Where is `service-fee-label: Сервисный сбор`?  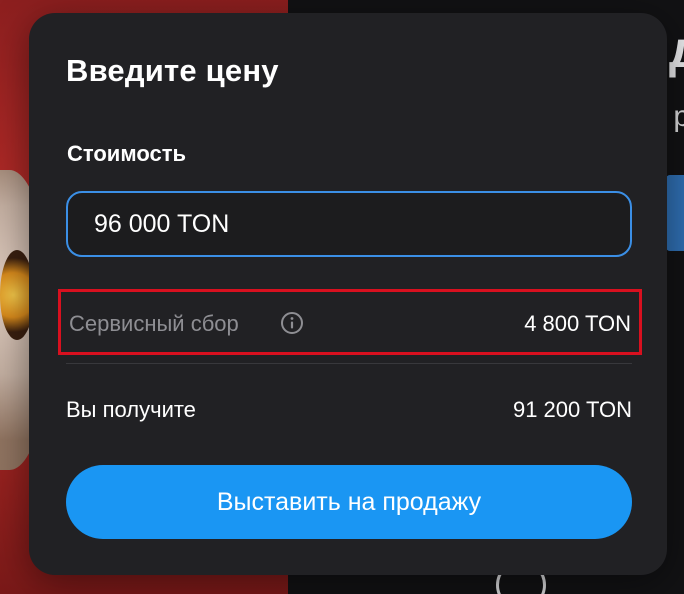 service-fee-label: Сервисный сбор is located at coordinates (154, 323).